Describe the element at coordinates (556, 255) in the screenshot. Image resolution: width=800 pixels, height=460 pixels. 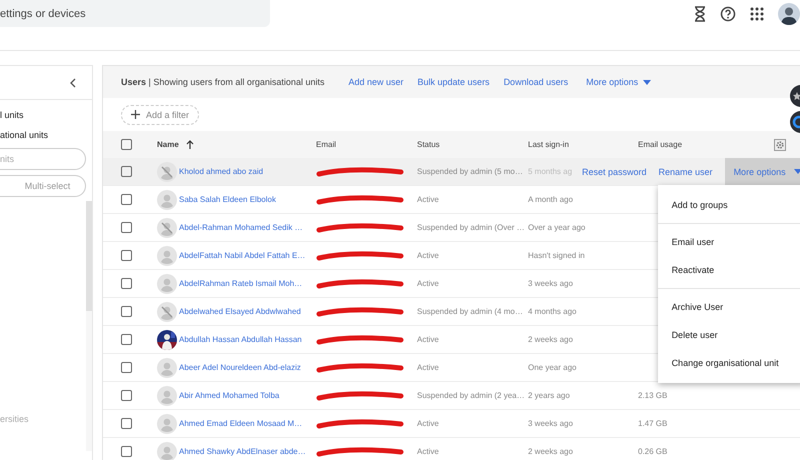
I see `last-sign-in-cell: Hasn't signed in` at that location.